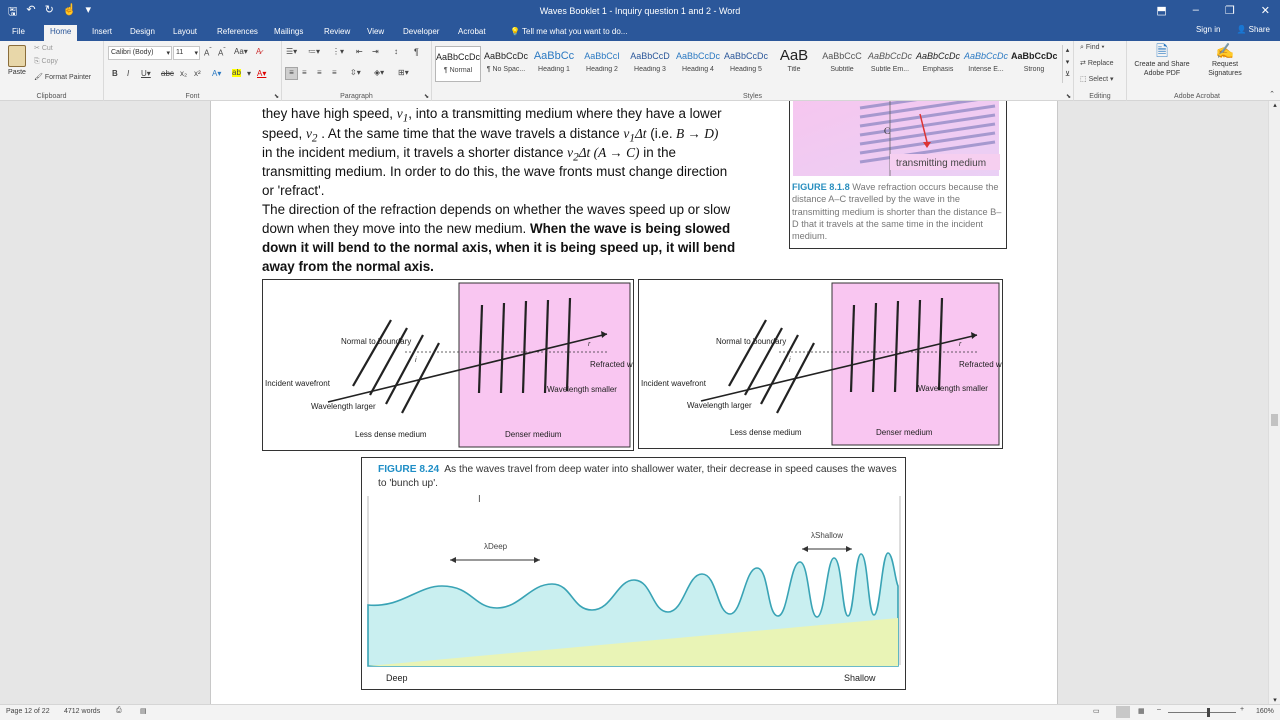 The image size is (1280, 720). What do you see at coordinates (375, 51) in the screenshot?
I see `increase-indent-icon: ⇥` at bounding box center [375, 51].